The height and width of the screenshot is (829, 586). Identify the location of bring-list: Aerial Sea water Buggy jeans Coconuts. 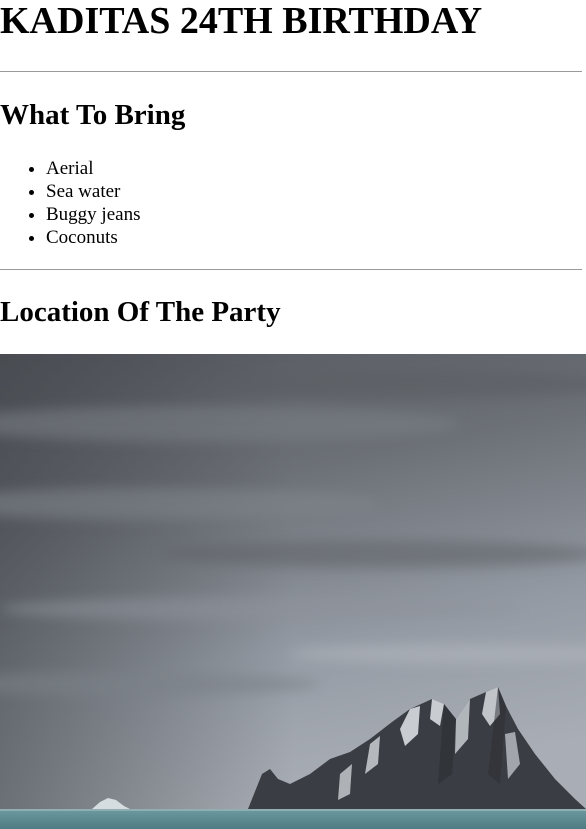
(70, 203).